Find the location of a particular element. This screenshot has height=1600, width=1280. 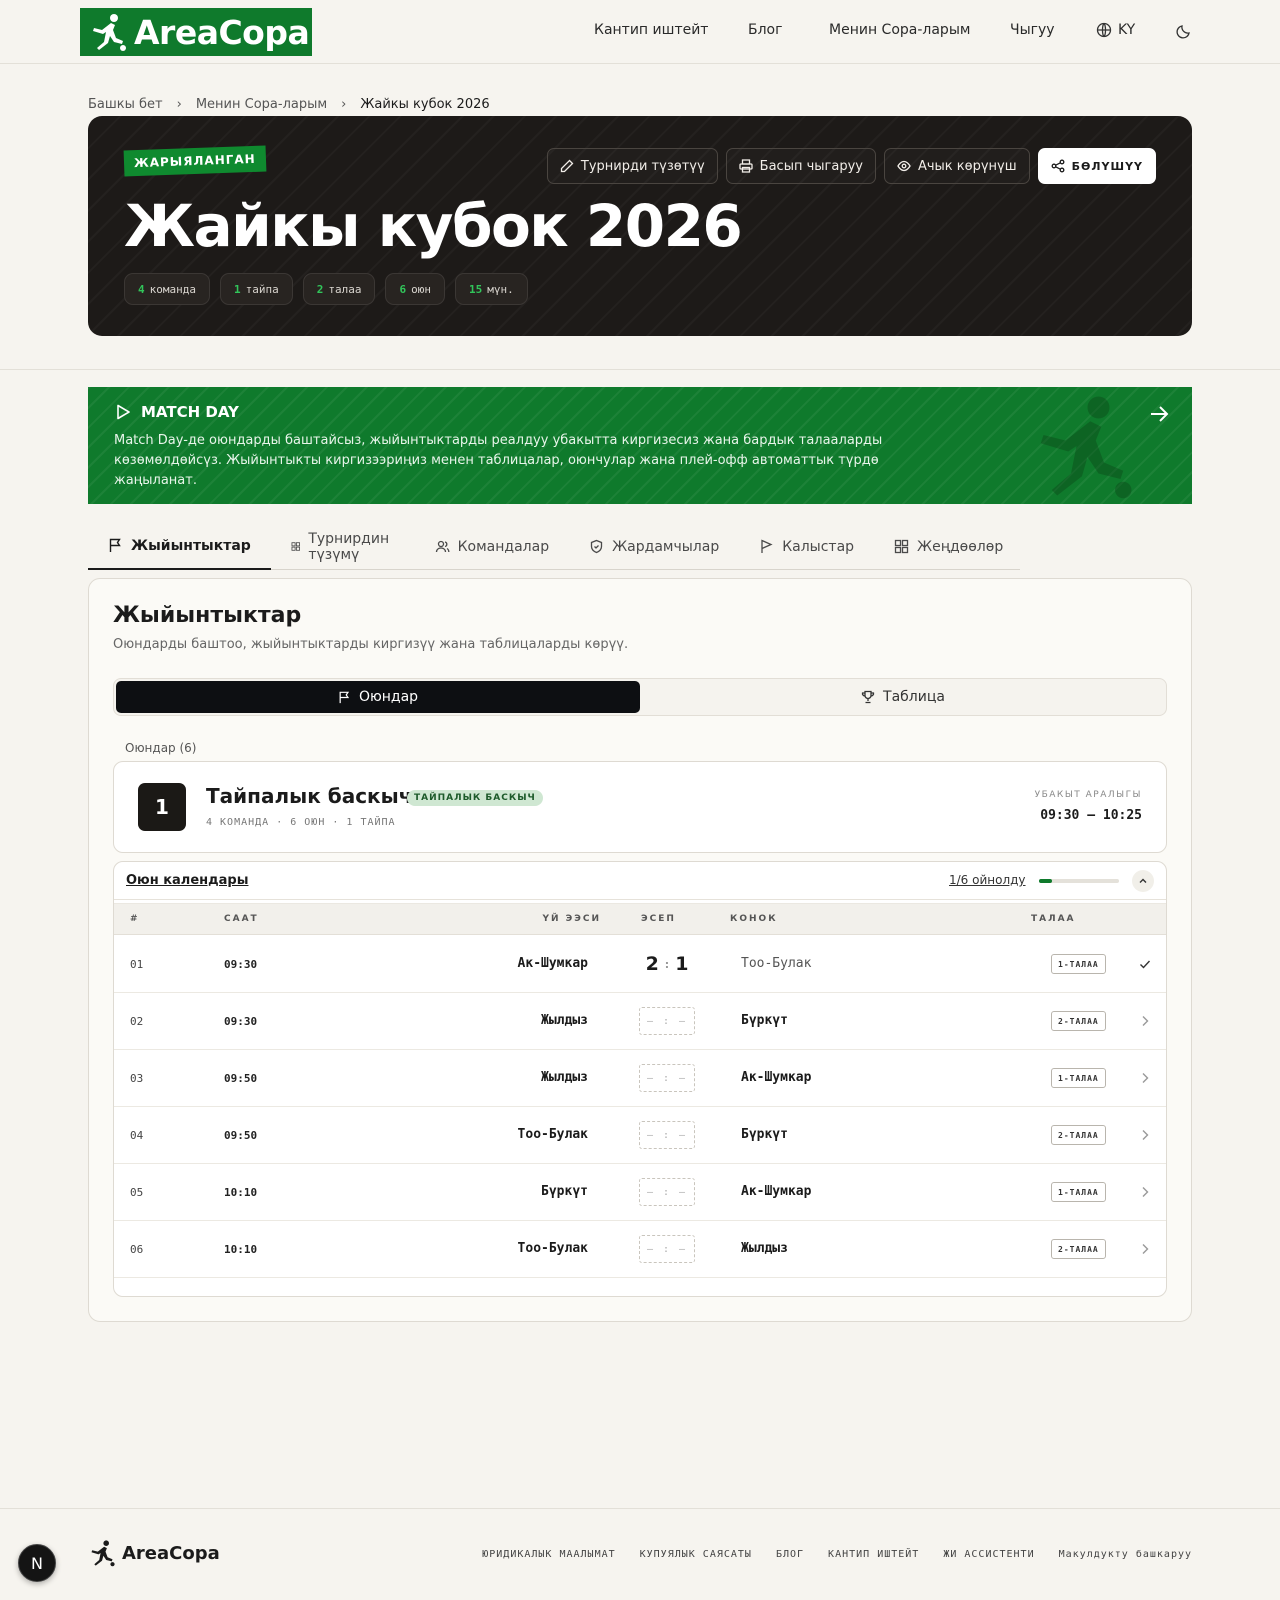

tab-assistants: Жардамчылар is located at coordinates (654, 546).